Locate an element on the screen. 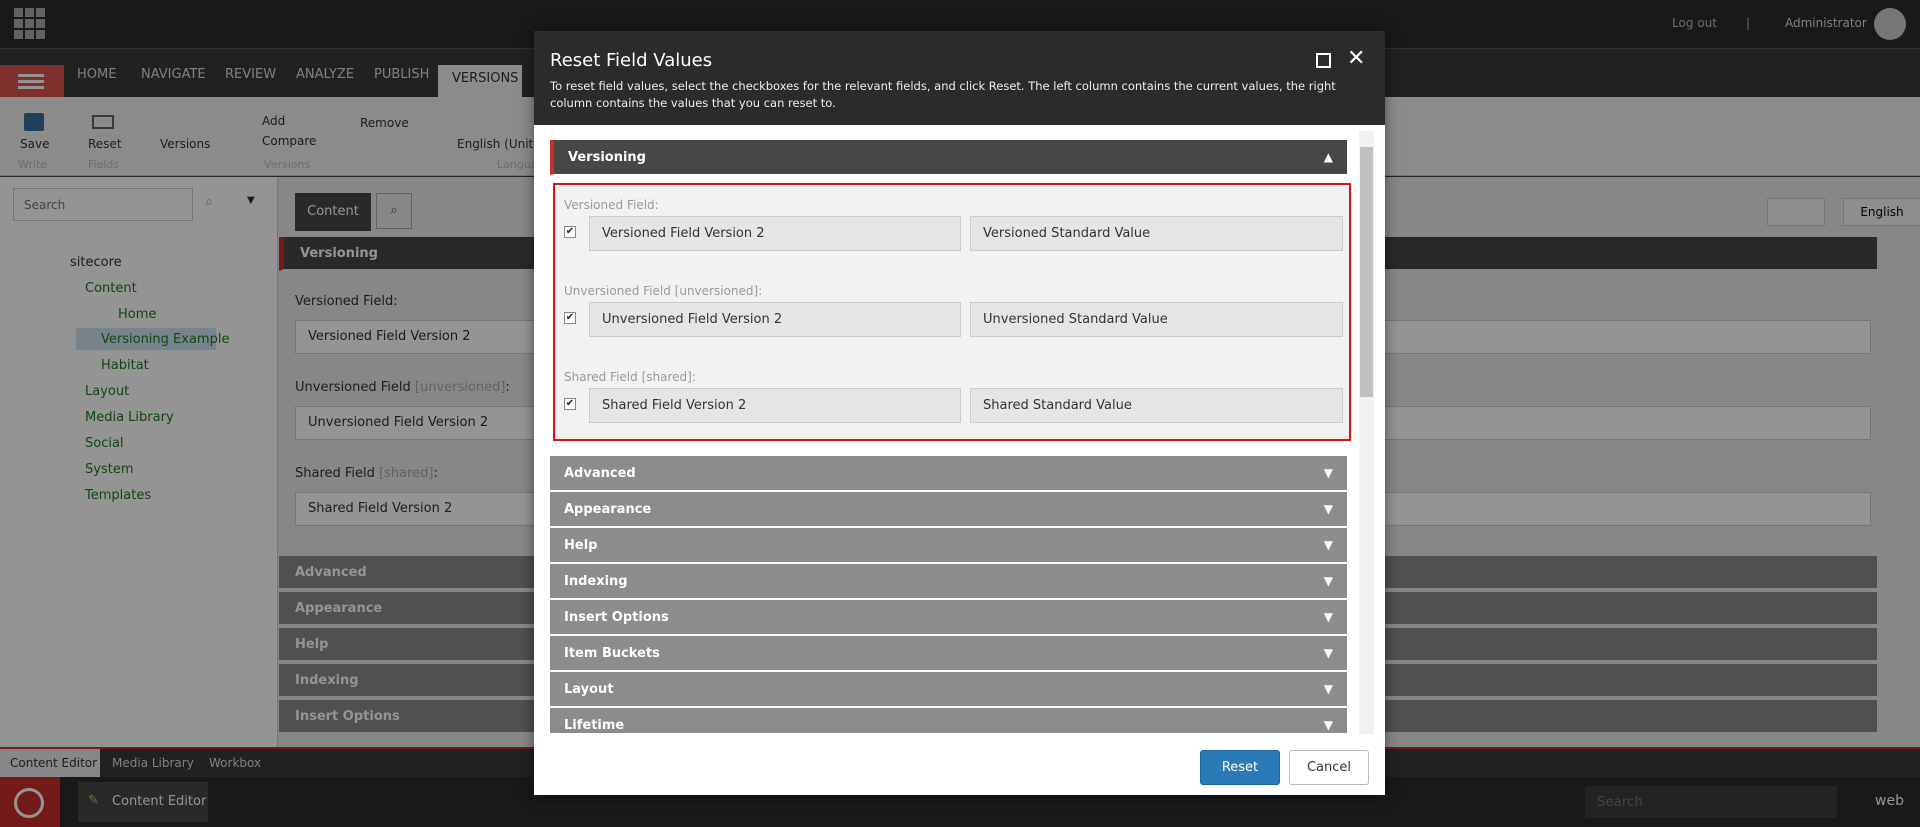 This screenshot has width=1920, height=827. dialog-unversioned-label: Unversioned Field [unversioned]: is located at coordinates (663, 291).